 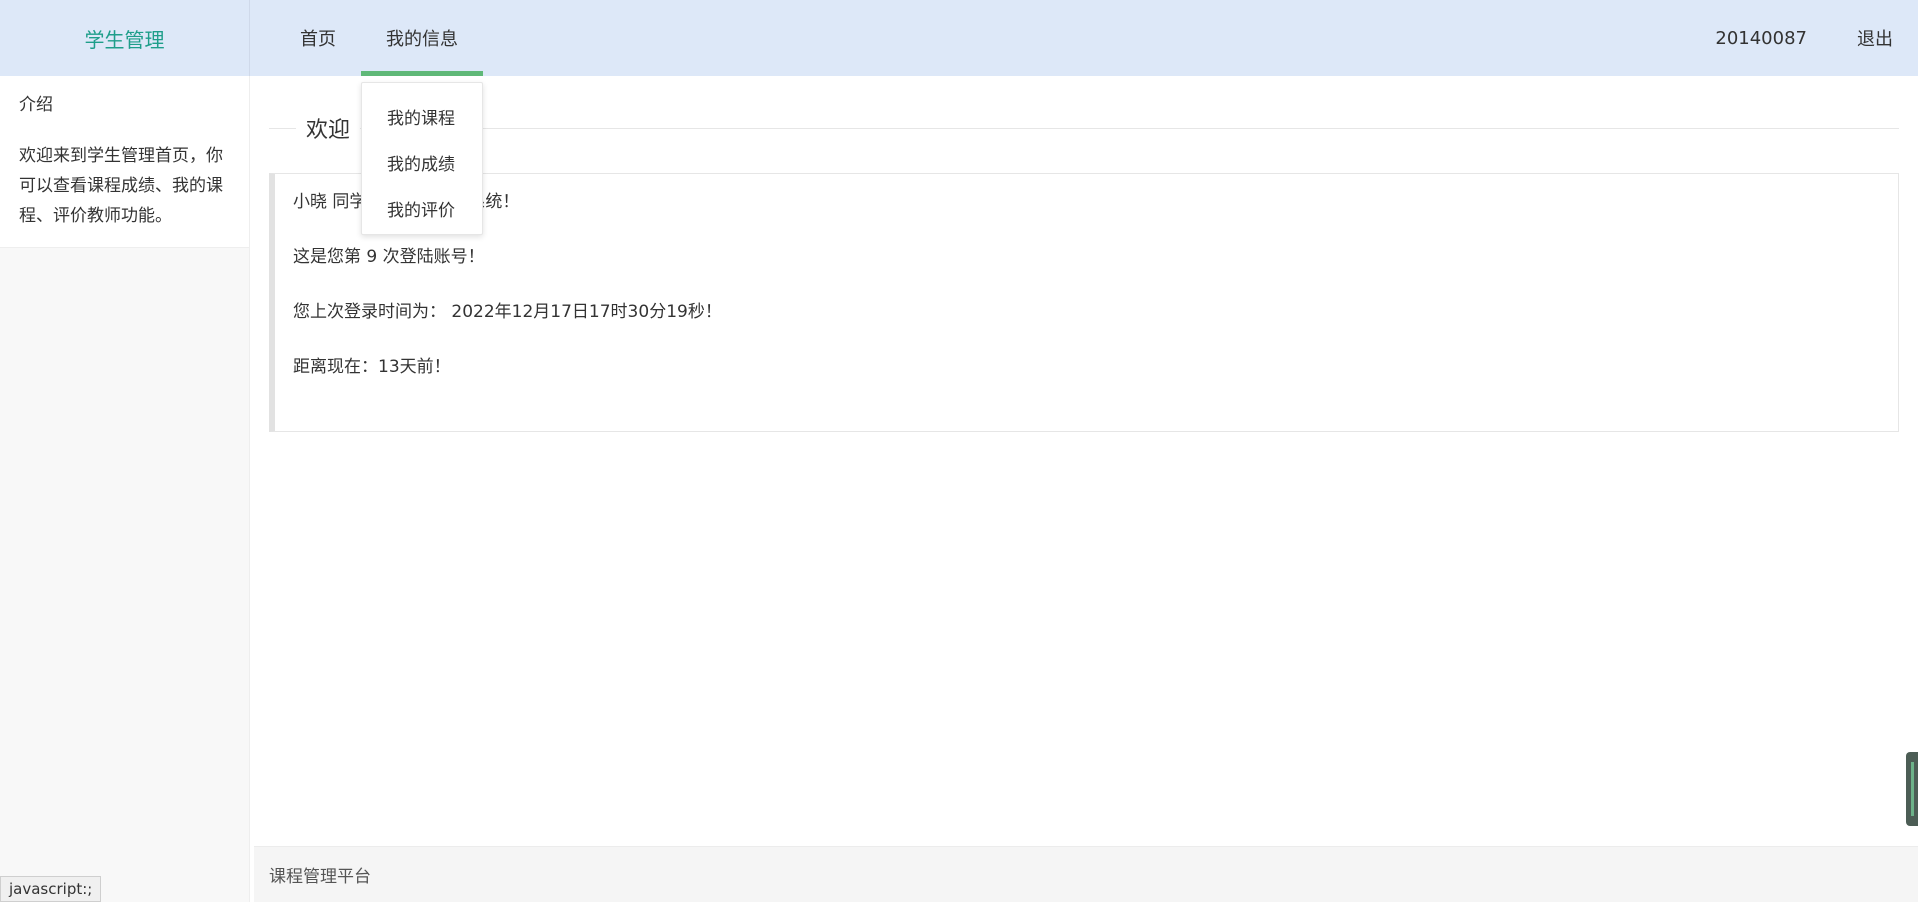 What do you see at coordinates (36, 105) in the screenshot?
I see `intro-title: 介绍` at bounding box center [36, 105].